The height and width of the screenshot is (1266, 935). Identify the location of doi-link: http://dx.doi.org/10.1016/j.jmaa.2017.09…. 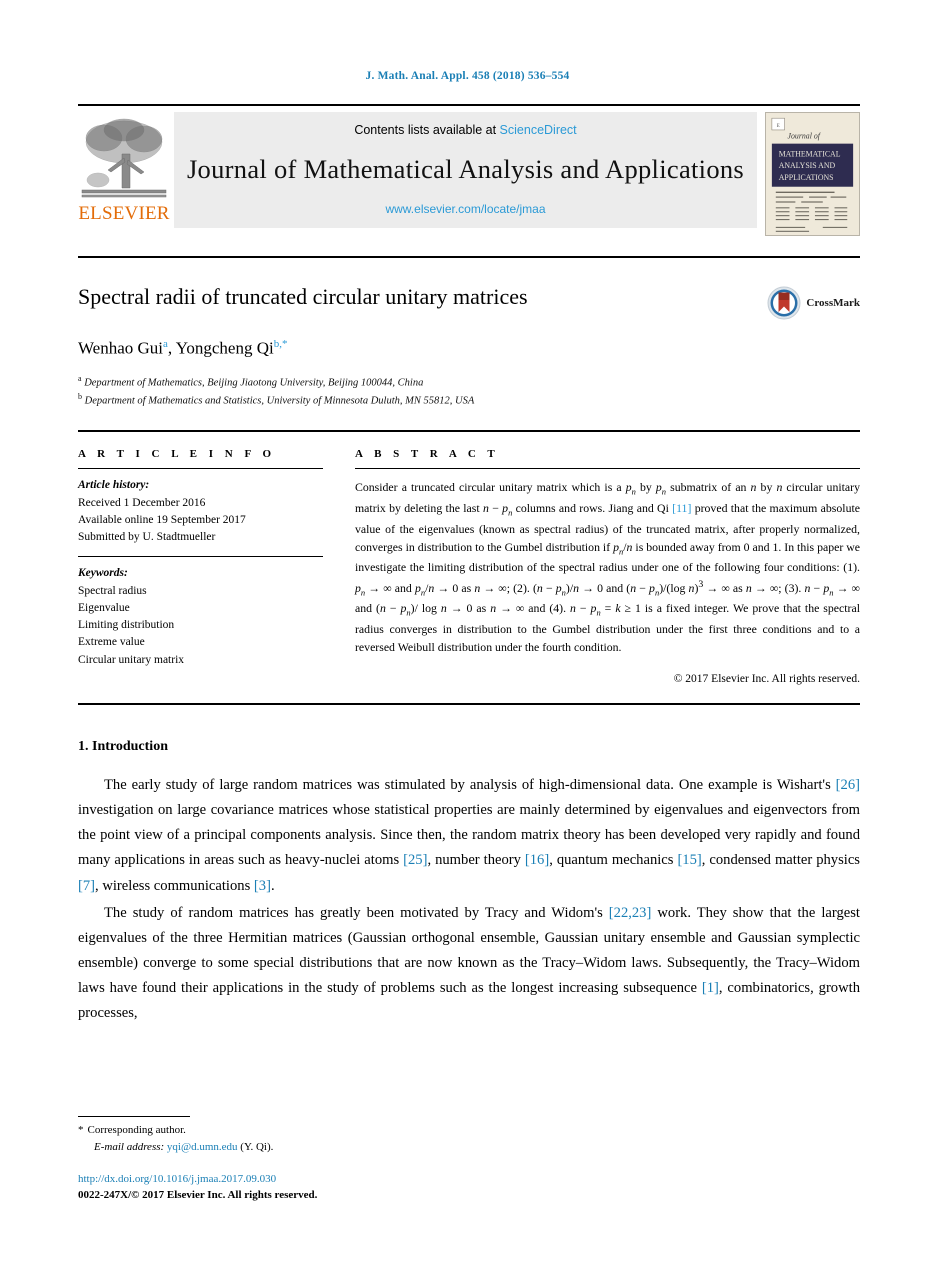
(469, 1180).